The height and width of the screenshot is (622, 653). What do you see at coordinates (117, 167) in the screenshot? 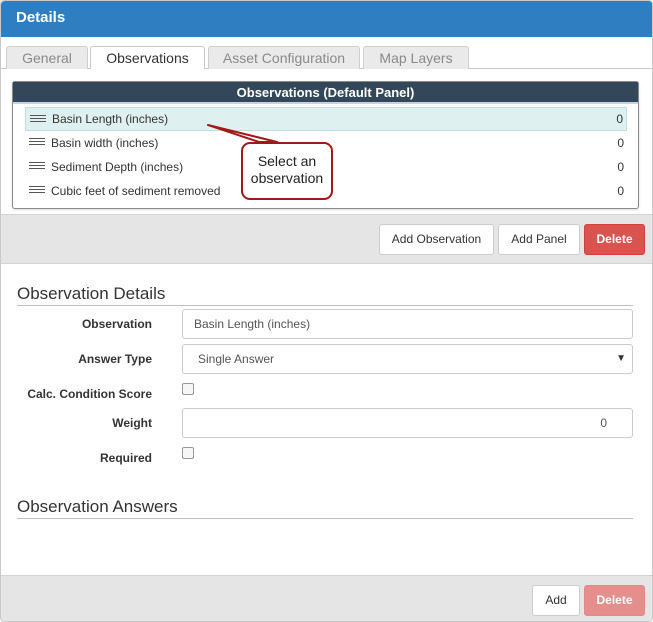
I see `observation-item-label: Sediment Depth (inches)` at bounding box center [117, 167].